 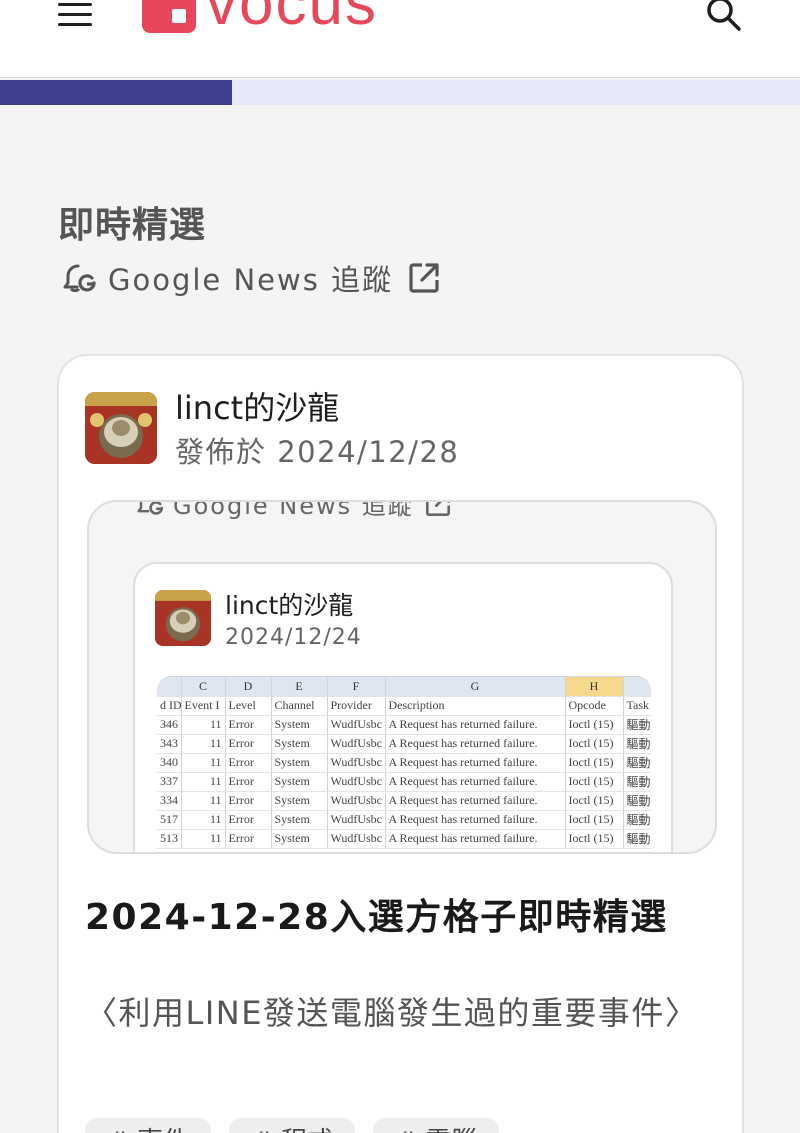 I want to click on table-cell: 346, so click(x=169, y=725).